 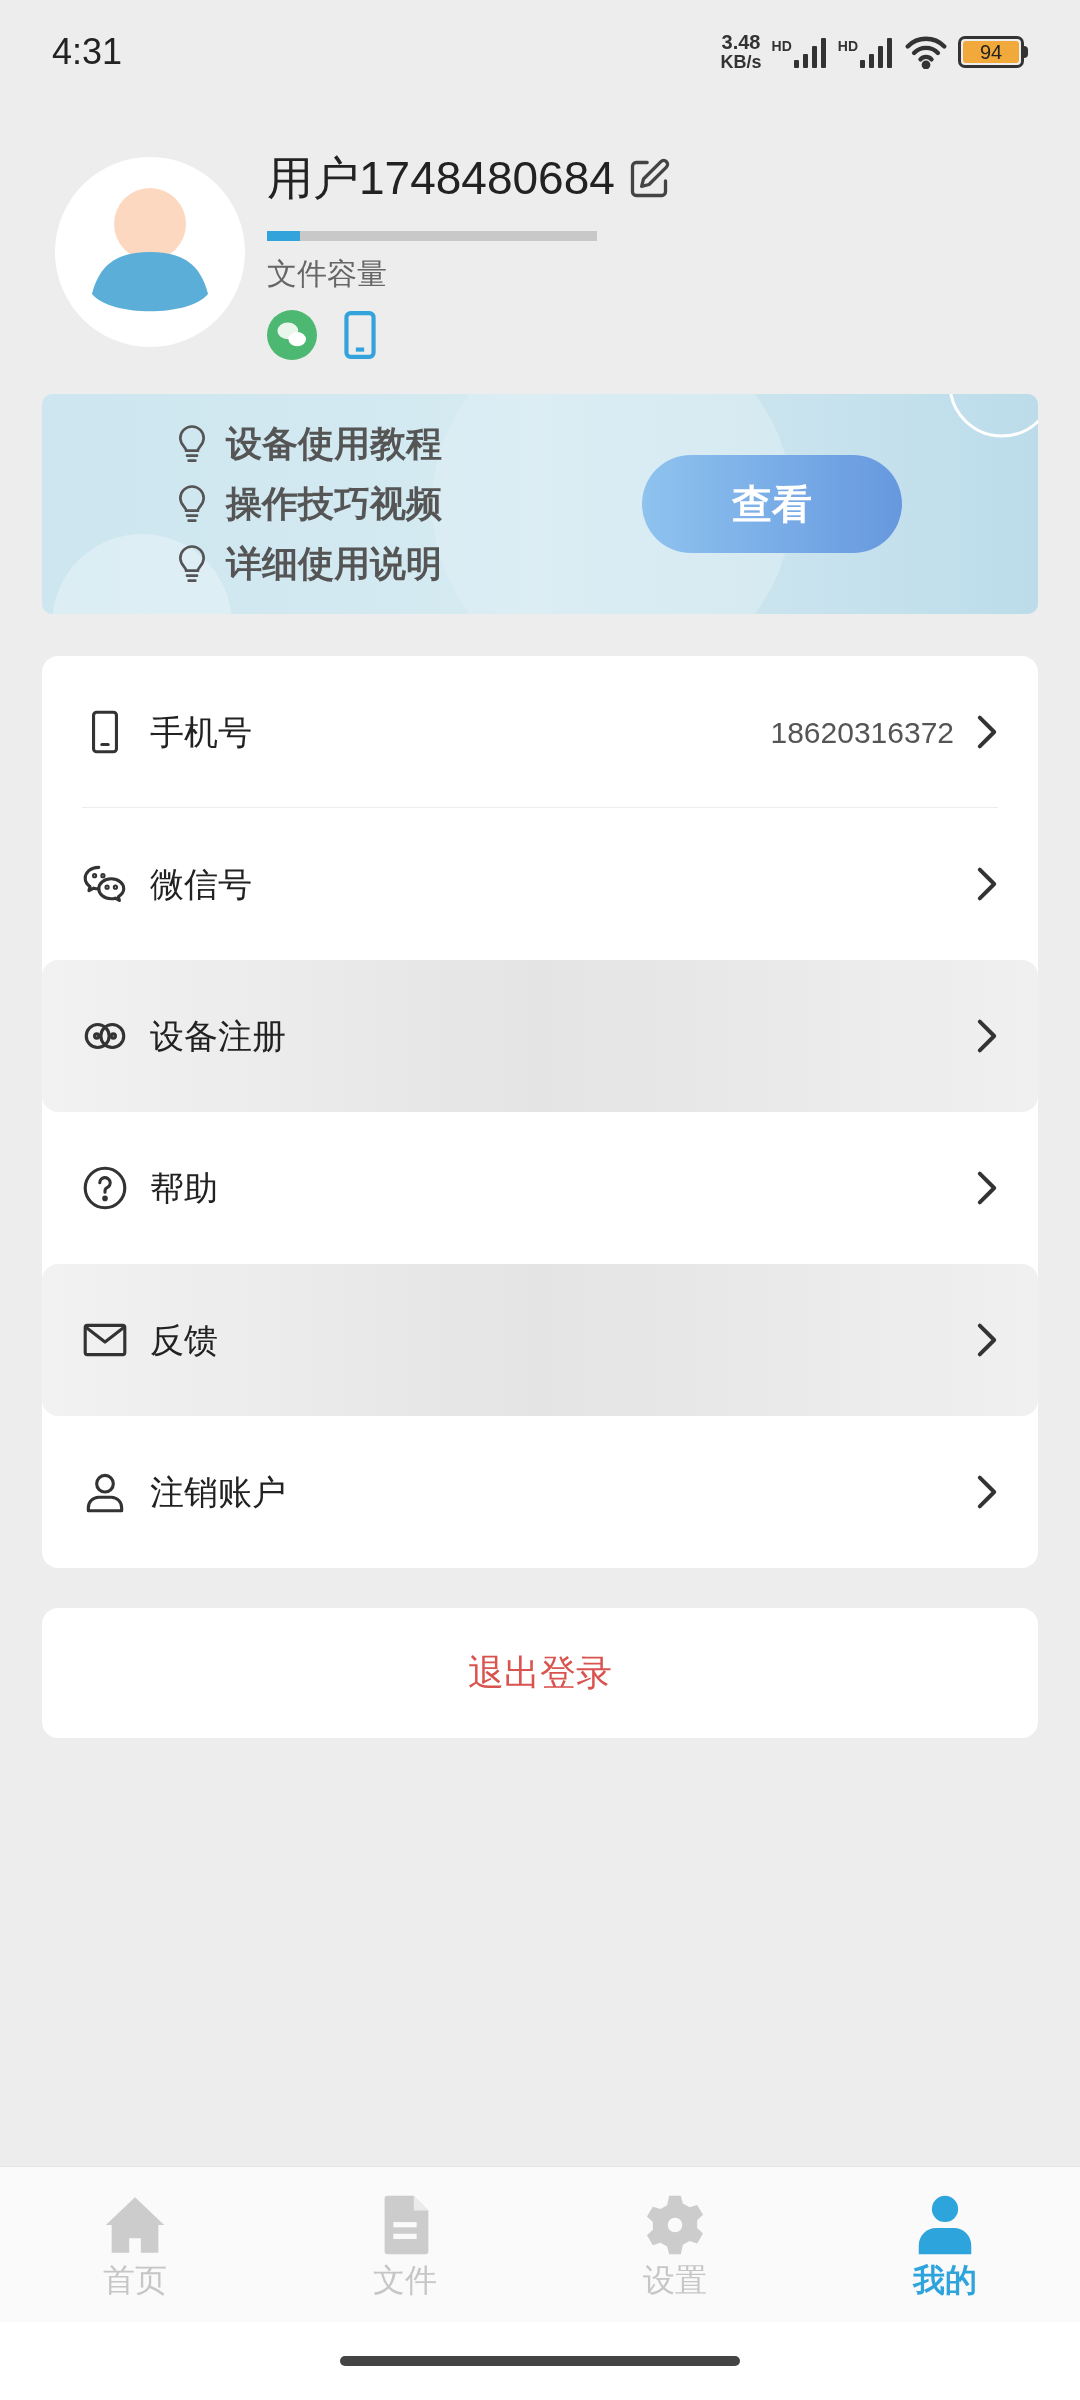 What do you see at coordinates (184, 1340) in the screenshot?
I see `menu-label: 反馈` at bounding box center [184, 1340].